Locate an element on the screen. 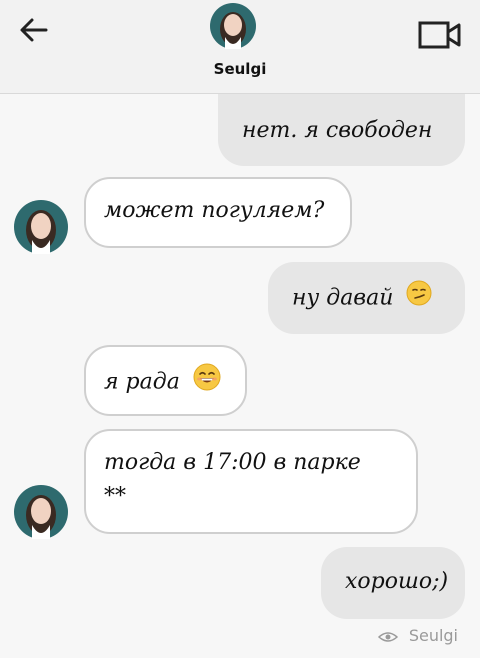 This screenshot has width=480, height=658. message-text: тогда в 17:00 в парке is located at coordinates (232, 462).